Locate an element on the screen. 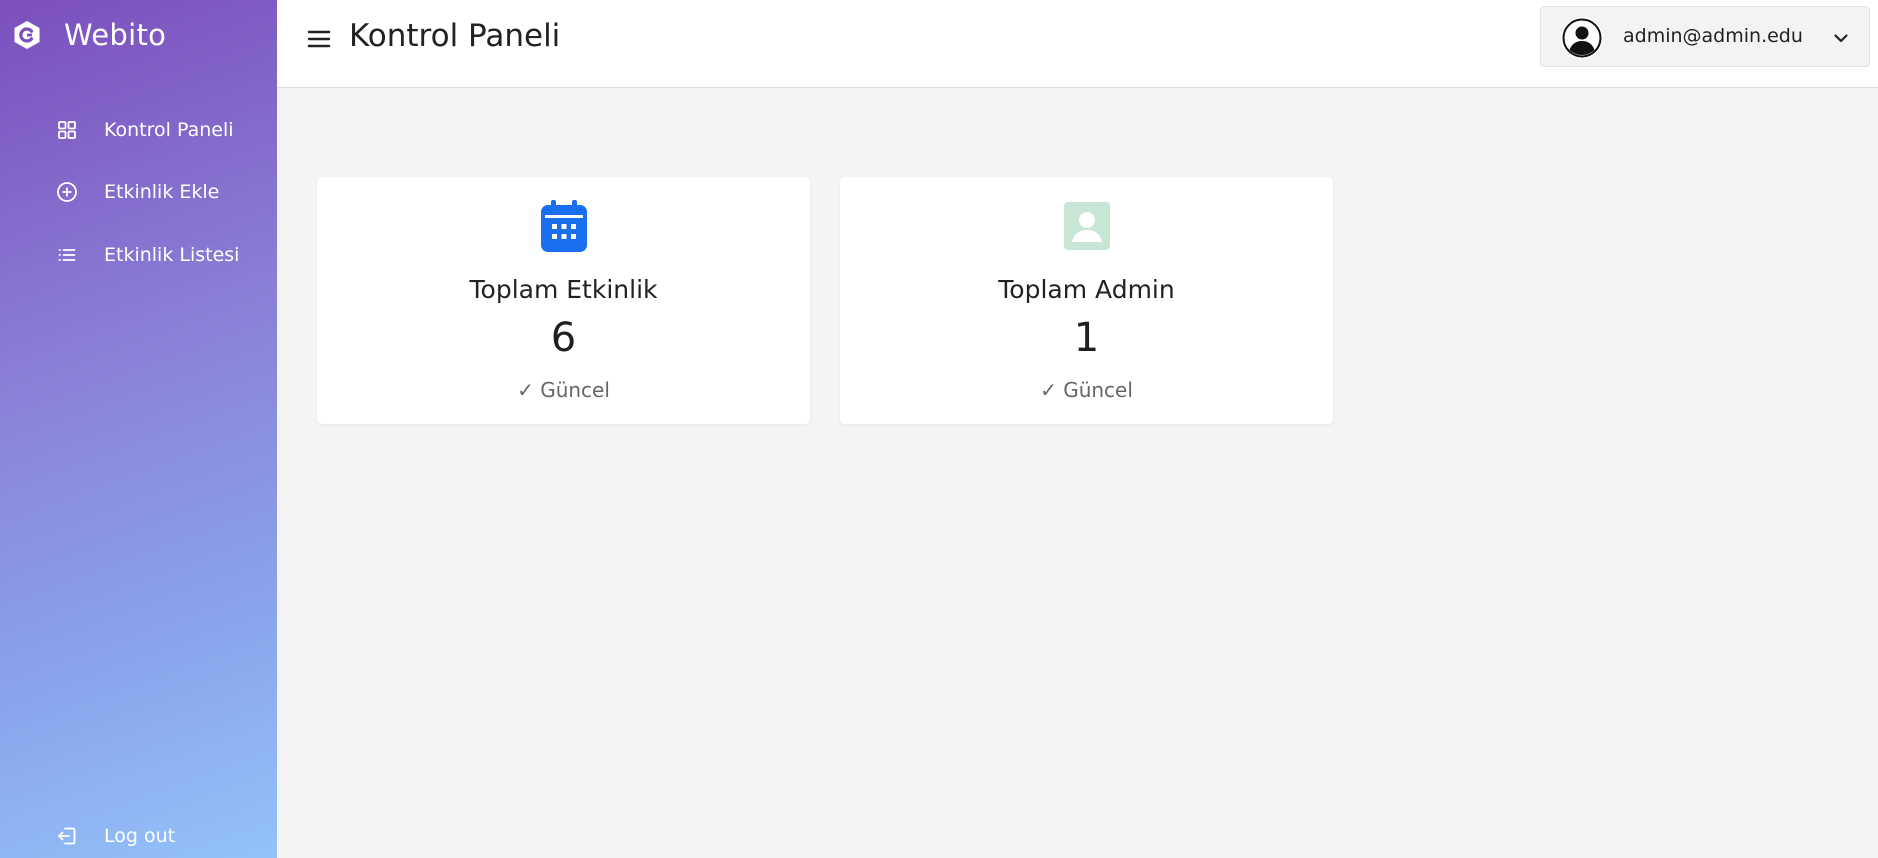 The image size is (1878, 858). card-title: Toplam Admin is located at coordinates (1086, 289).